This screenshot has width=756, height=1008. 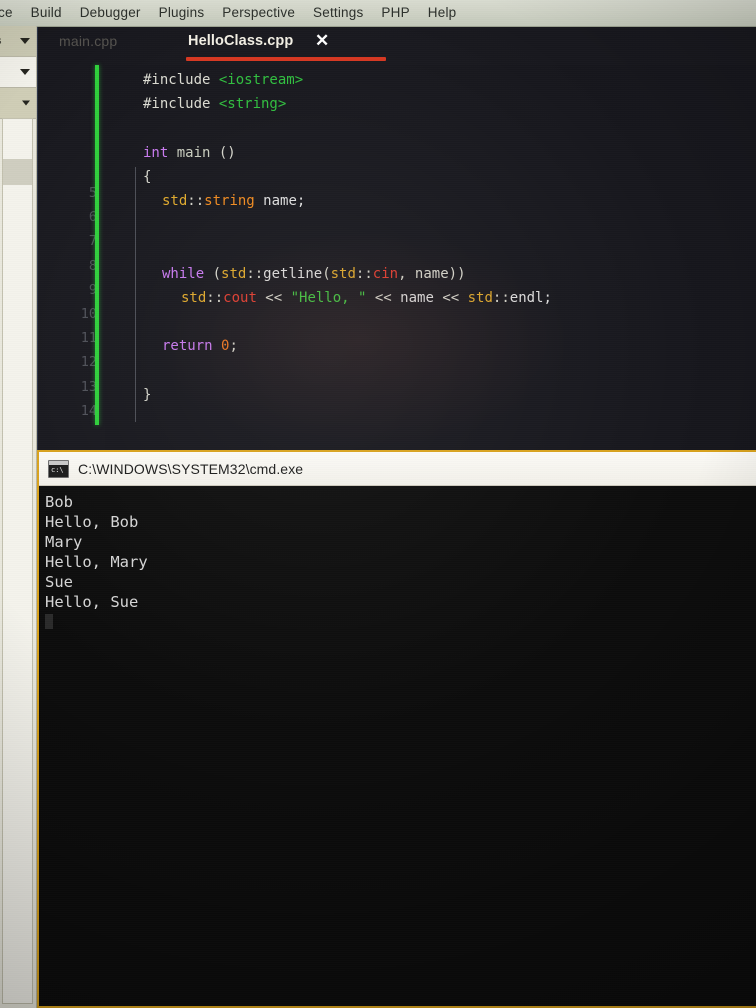 What do you see at coordinates (88, 410) in the screenshot?
I see `line-number: 14` at bounding box center [88, 410].